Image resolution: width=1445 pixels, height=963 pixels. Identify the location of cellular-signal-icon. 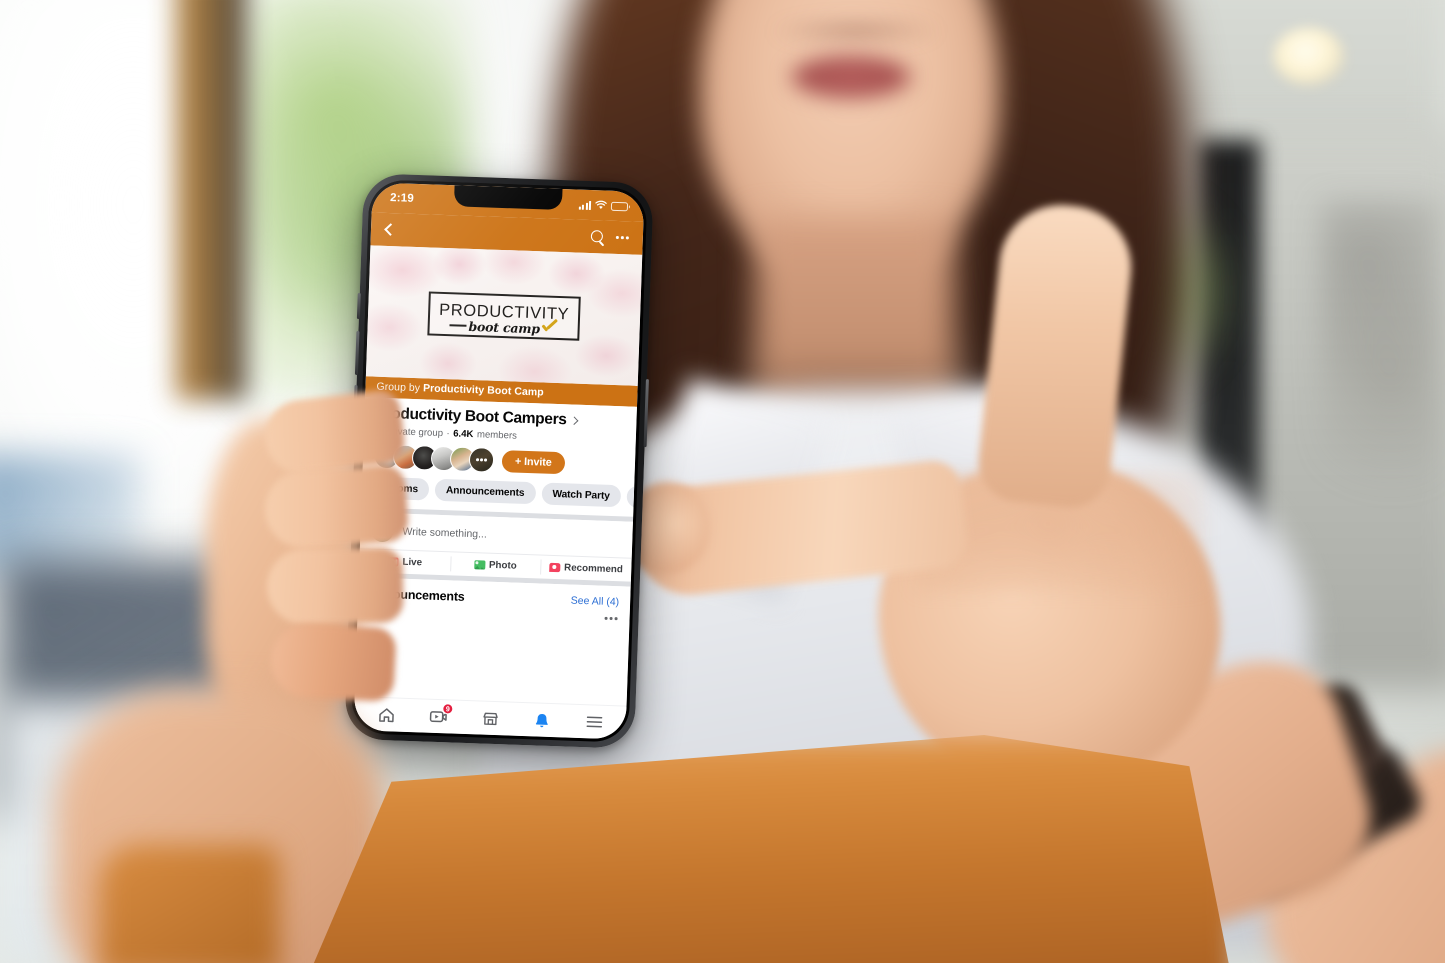
(585, 205).